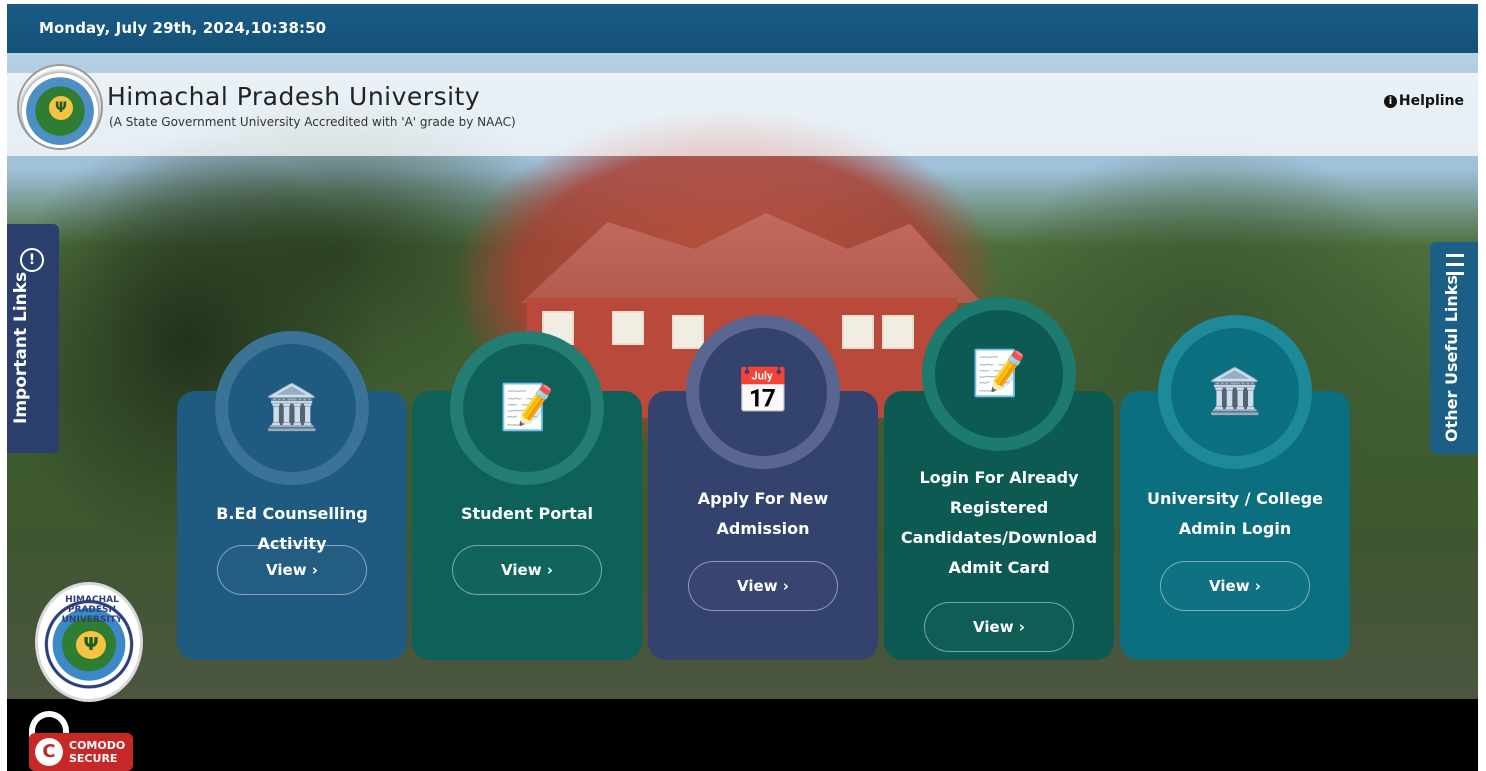 The height and width of the screenshot is (771, 1486). What do you see at coordinates (292, 495) in the screenshot?
I see `card-bed-counselling: 🏛️ B.Ed Counselling Activity View ›` at bounding box center [292, 495].